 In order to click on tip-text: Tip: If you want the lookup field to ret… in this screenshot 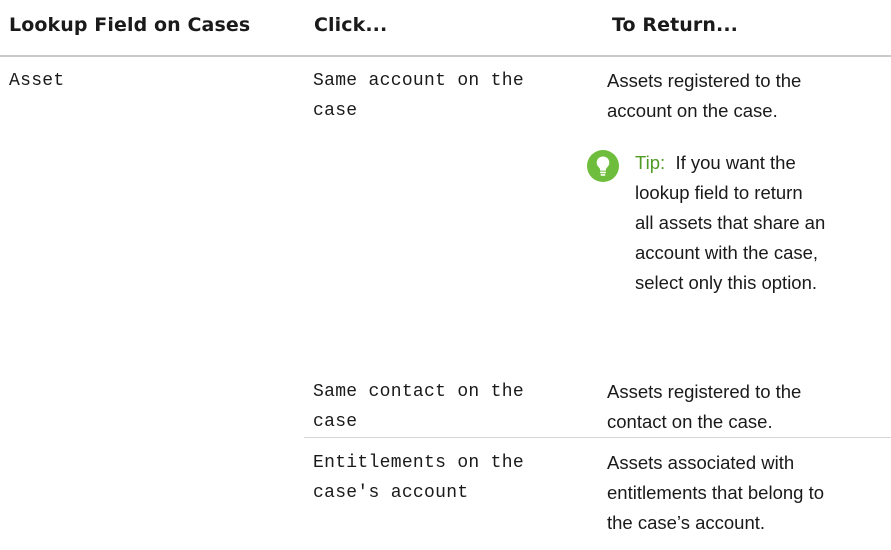, I will do `click(740, 223)`.